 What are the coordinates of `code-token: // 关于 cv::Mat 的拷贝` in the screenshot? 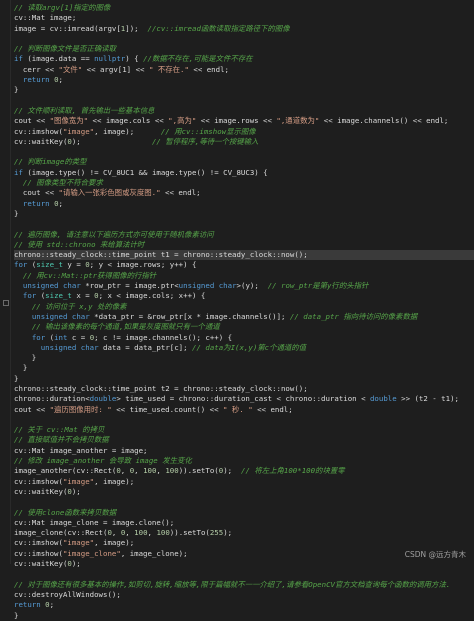 It's located at (59, 430).